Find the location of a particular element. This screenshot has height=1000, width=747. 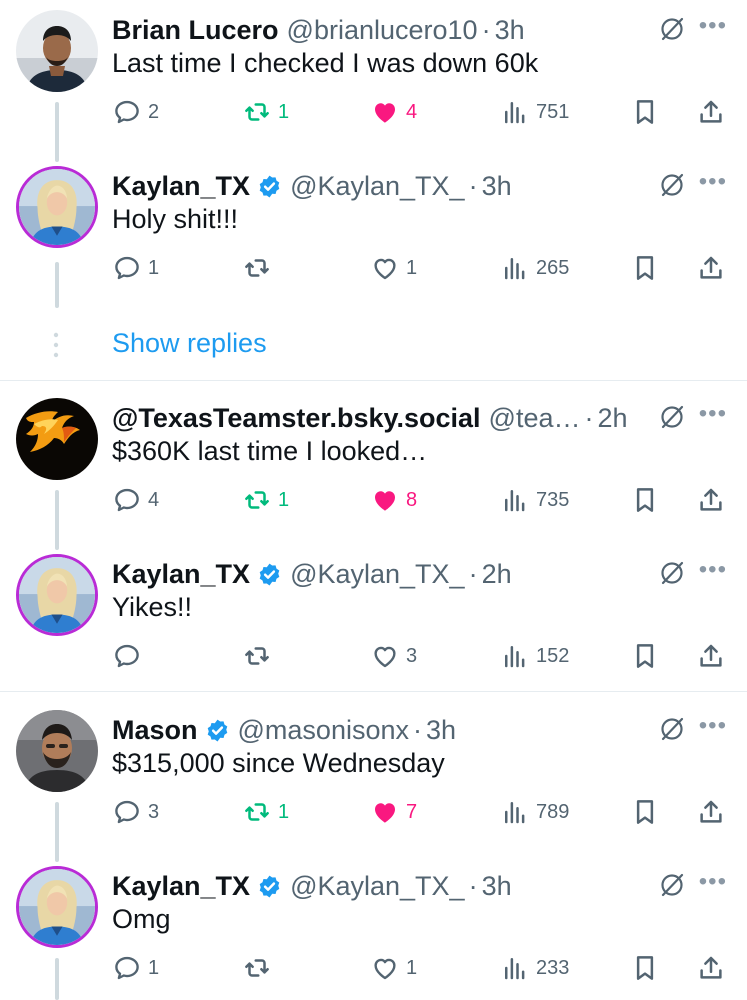

views-button: 265 is located at coordinates (534, 268).